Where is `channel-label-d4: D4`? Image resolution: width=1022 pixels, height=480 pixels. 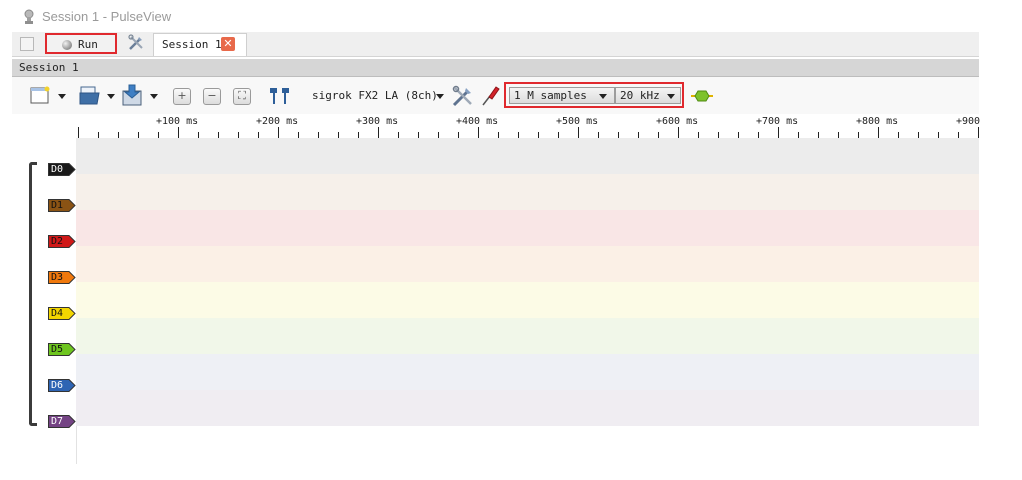
channel-label-d4: D4 is located at coordinates (62, 313).